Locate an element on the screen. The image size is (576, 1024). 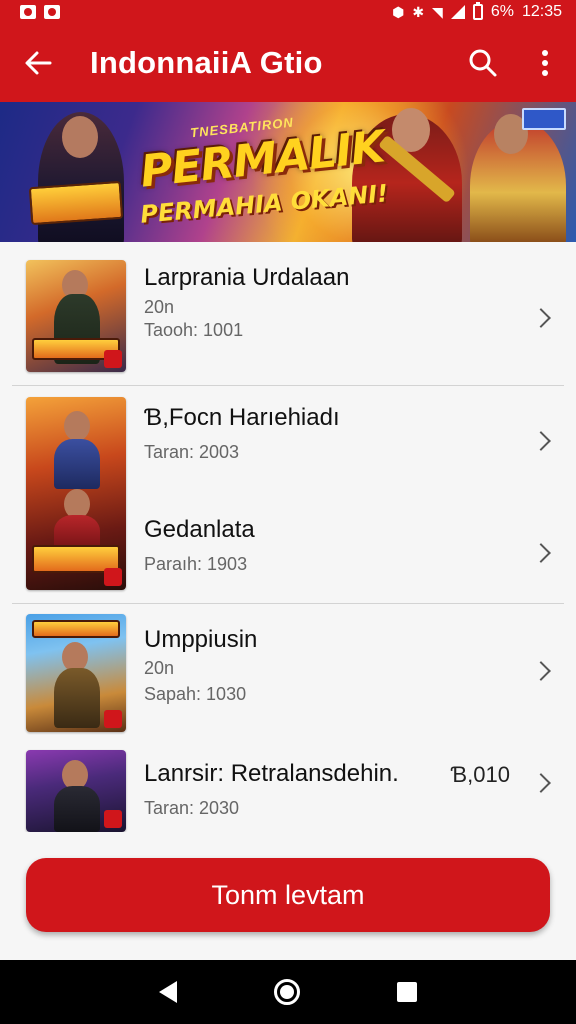
banner-game-logo is located at coordinates (76, 203).